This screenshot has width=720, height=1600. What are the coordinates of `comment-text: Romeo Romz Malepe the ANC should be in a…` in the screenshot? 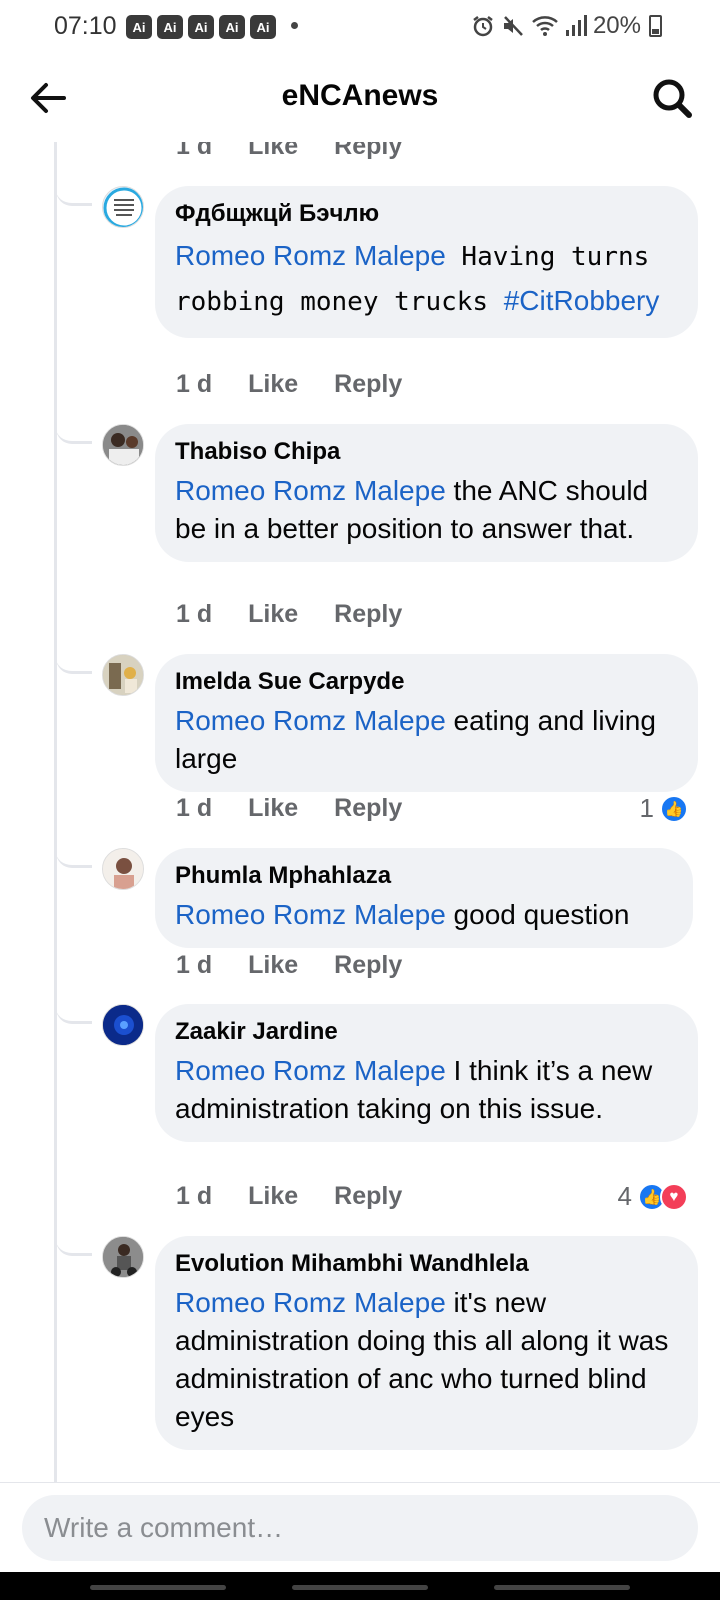 It's located at (425, 510).